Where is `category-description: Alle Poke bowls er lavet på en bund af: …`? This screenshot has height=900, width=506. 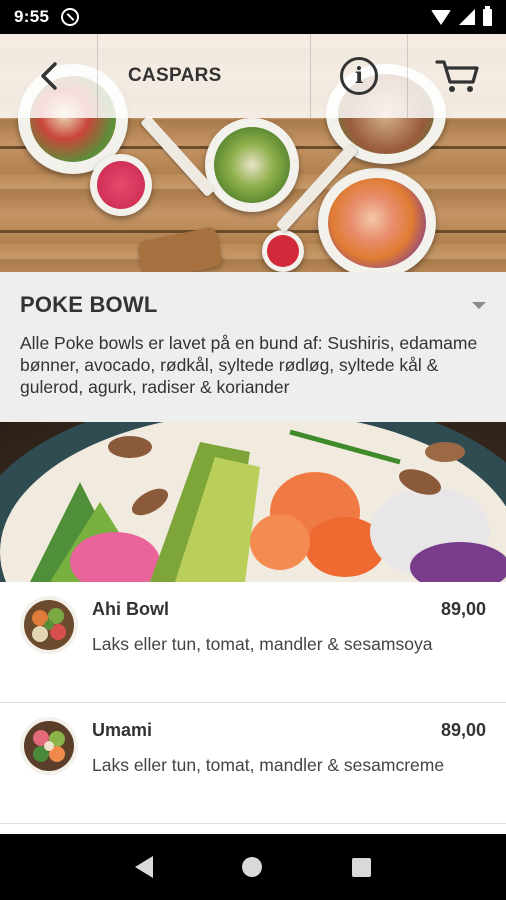 category-description: Alle Poke bowls er lavet på en bund af: … is located at coordinates (249, 365).